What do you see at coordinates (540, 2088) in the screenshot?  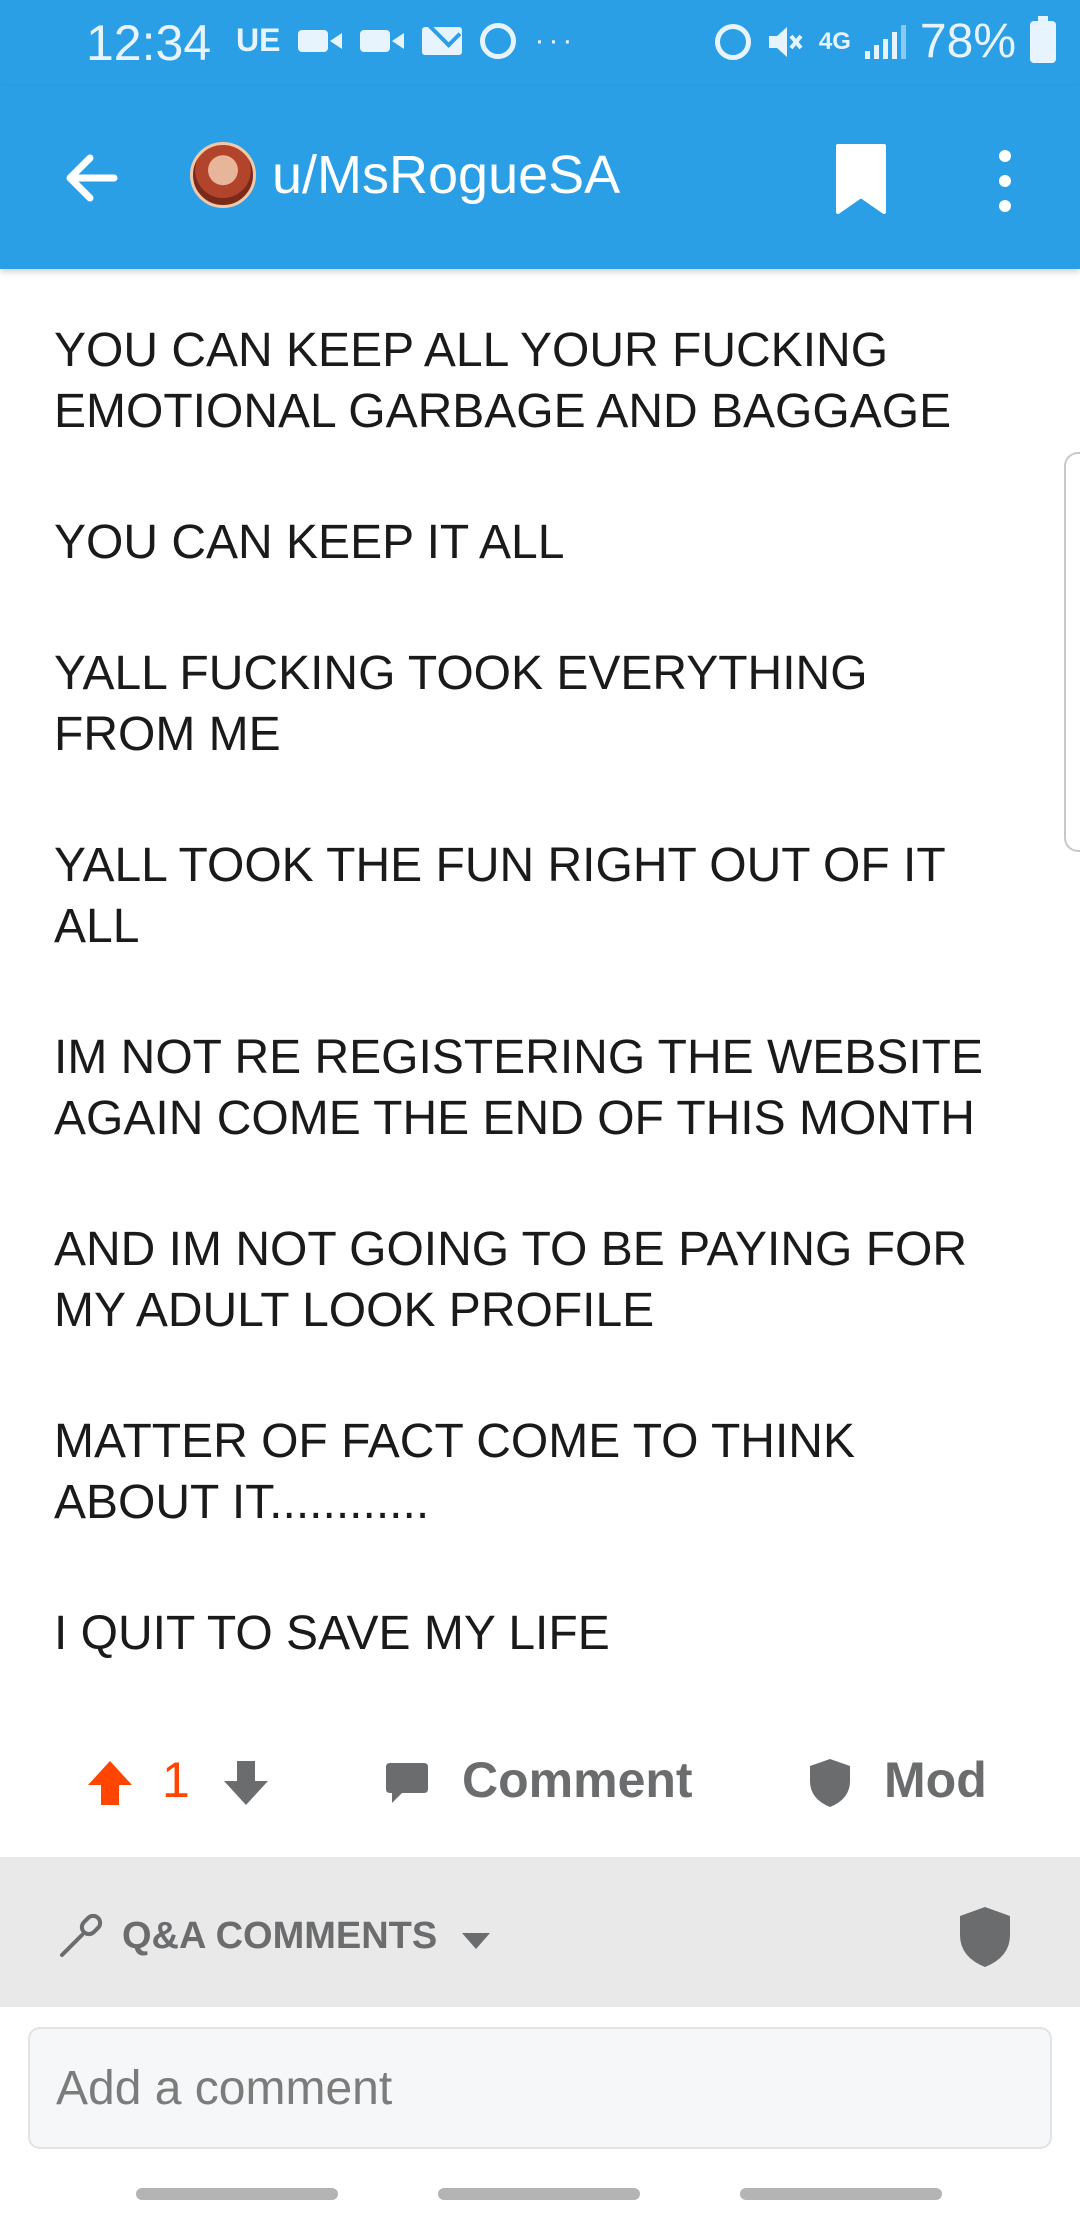 I see `comment-input` at bounding box center [540, 2088].